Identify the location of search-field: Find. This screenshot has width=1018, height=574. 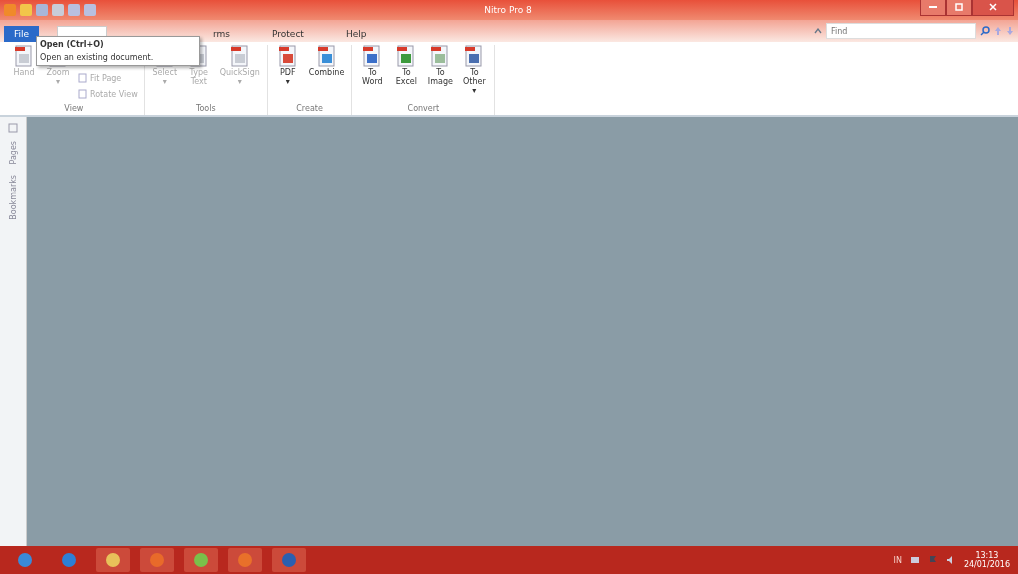
(901, 31).